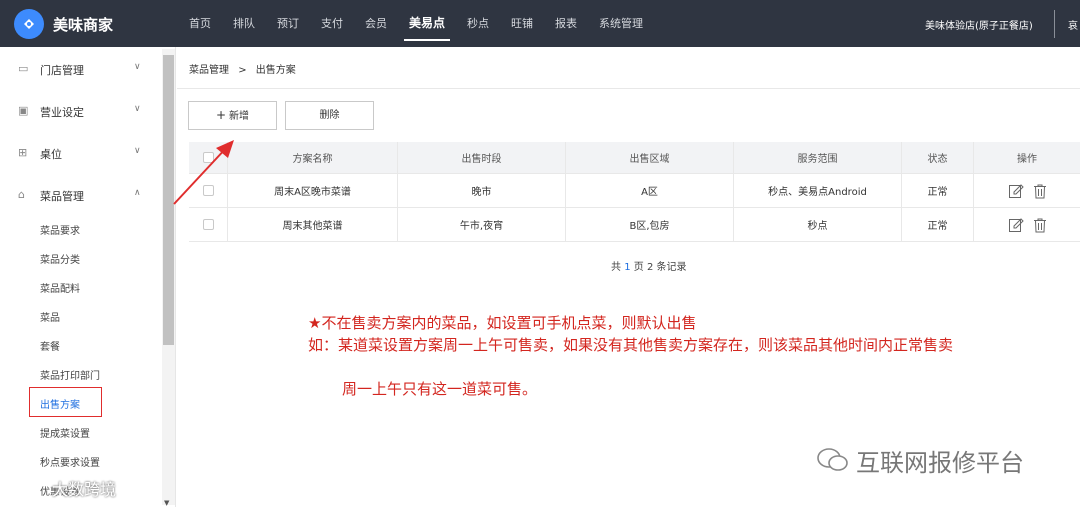 The image size is (1080, 507). I want to click on annotation-note-line3: 周一上午只有这一道菜可售。, so click(440, 389).